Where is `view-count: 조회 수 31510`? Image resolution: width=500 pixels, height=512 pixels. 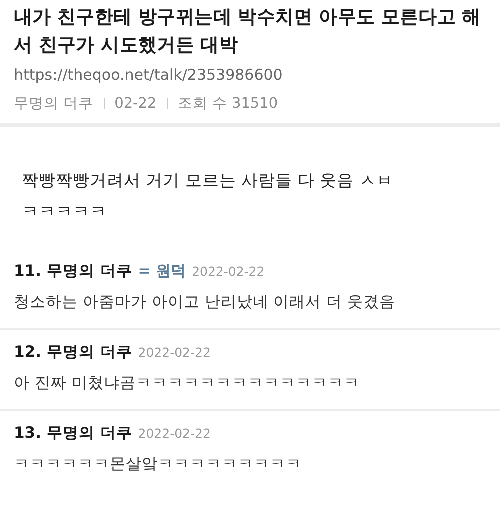 view-count: 조회 수 31510 is located at coordinates (228, 104).